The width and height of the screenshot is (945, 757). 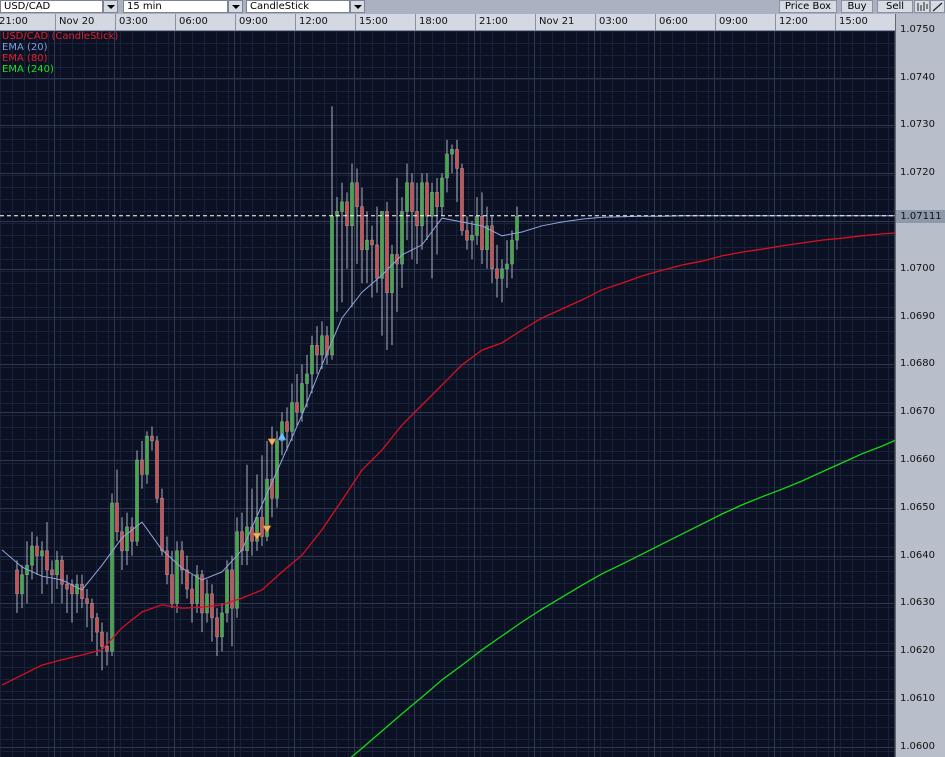 I want to click on price-box-button: Price Box, so click(x=808, y=6).